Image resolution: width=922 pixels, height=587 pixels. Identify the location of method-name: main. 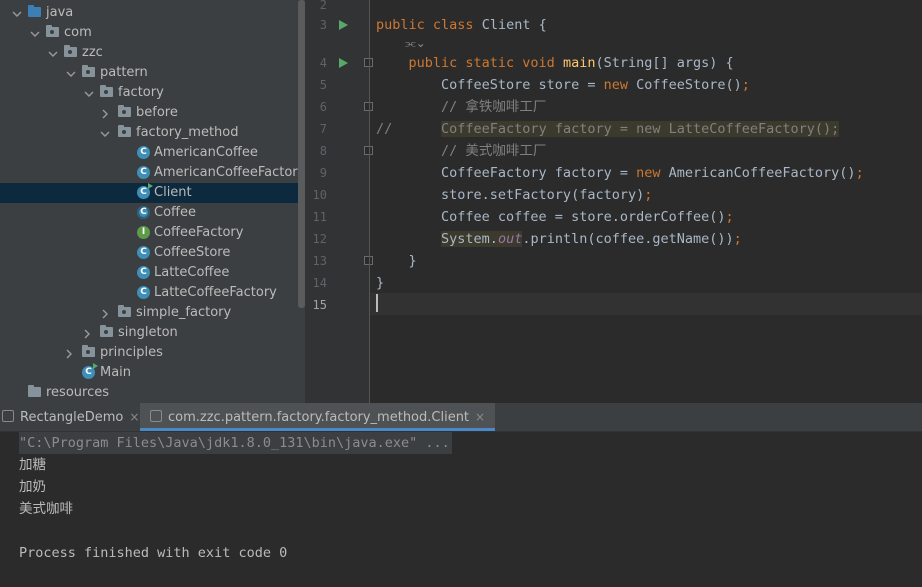
(579, 63).